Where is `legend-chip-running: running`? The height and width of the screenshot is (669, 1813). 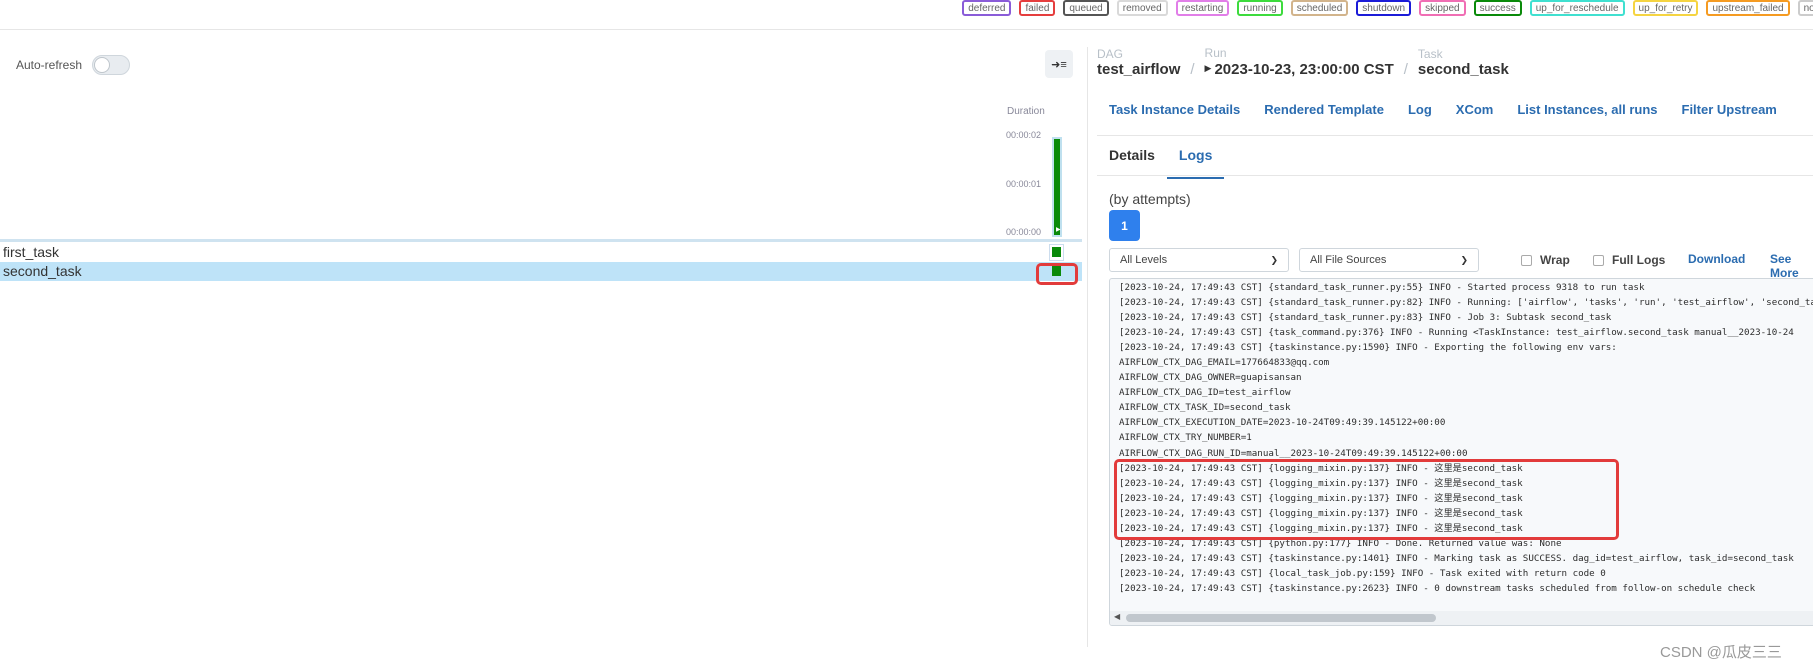 legend-chip-running: running is located at coordinates (1260, 8).